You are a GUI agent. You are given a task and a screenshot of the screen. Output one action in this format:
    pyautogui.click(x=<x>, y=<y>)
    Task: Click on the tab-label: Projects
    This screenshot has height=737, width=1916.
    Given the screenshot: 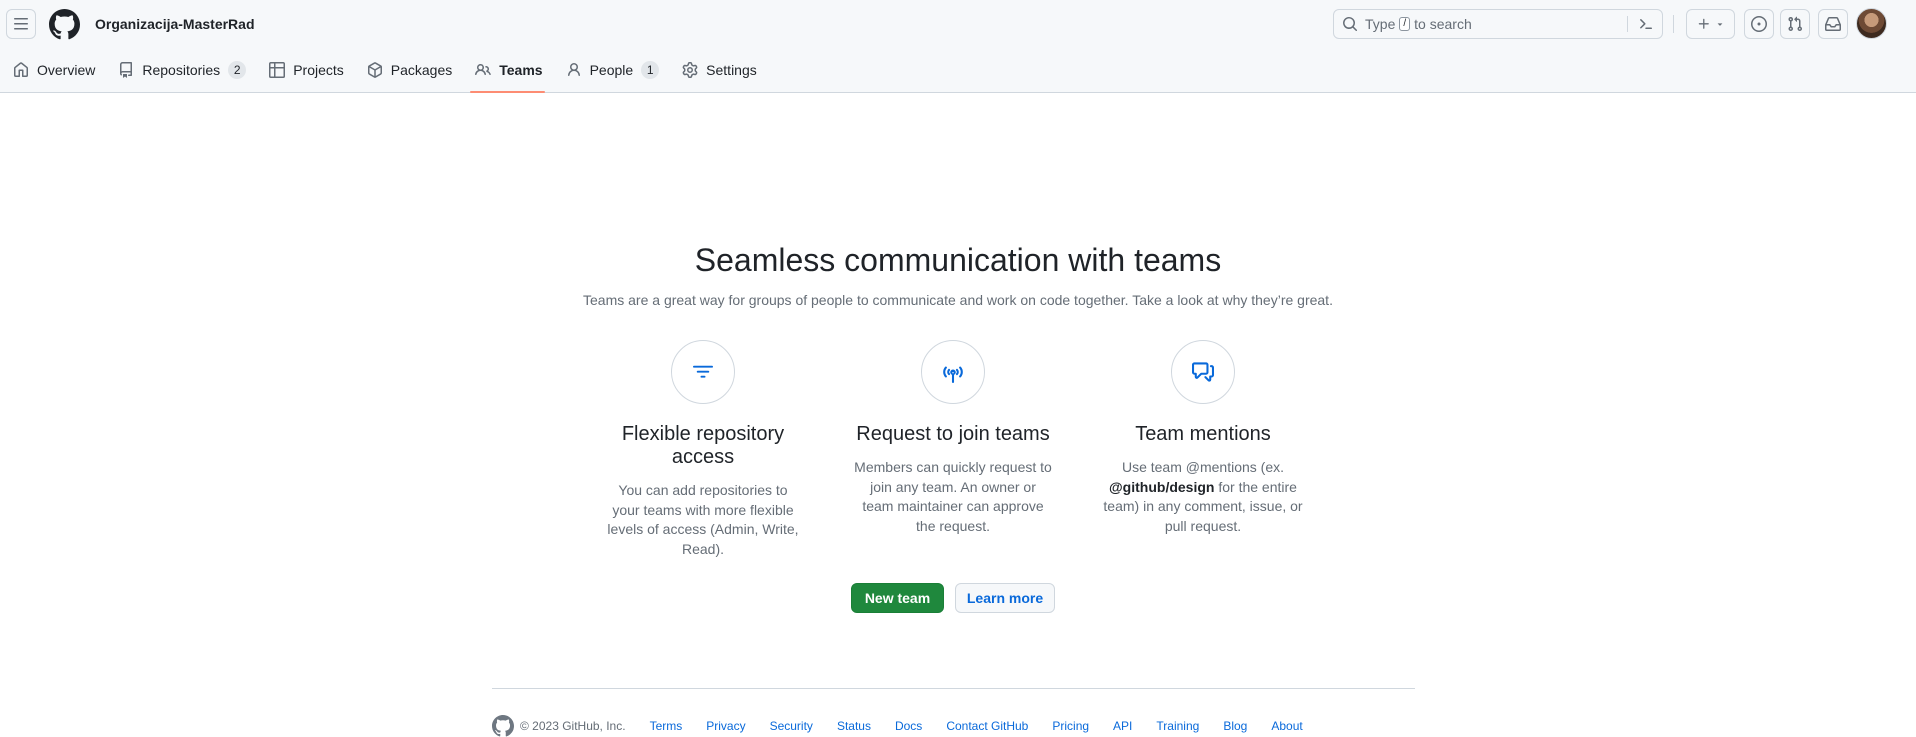 What is the action you would take?
    pyautogui.click(x=318, y=70)
    